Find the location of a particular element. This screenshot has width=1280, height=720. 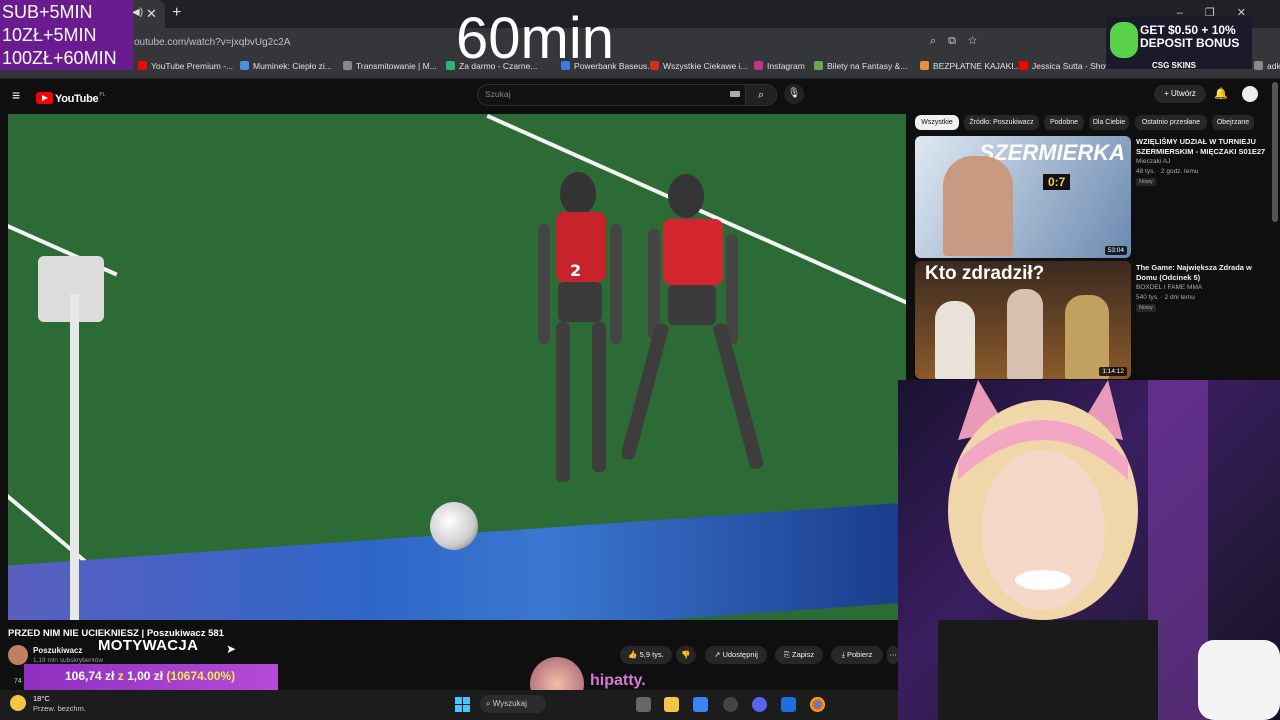

search-button: ⌕ is located at coordinates (761, 95).